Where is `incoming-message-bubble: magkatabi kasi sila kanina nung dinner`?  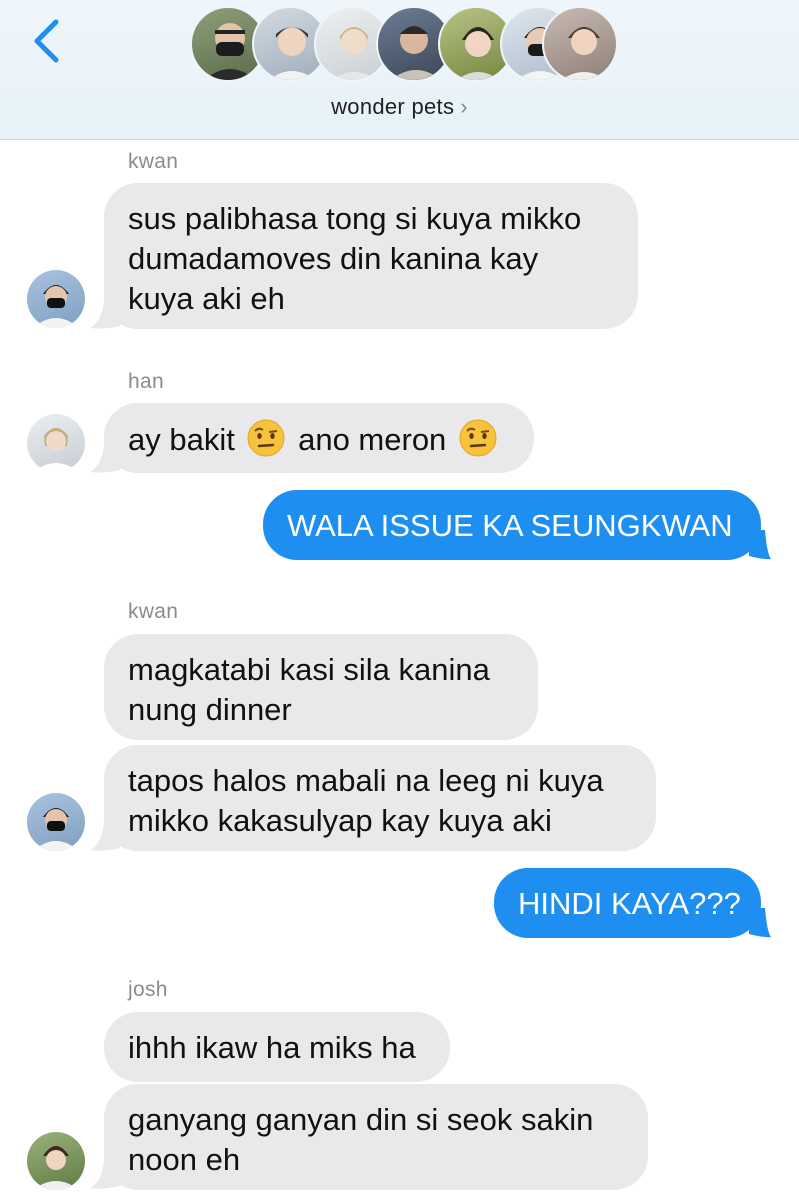
incoming-message-bubble: magkatabi kasi sila kanina nung dinner is located at coordinates (321, 687).